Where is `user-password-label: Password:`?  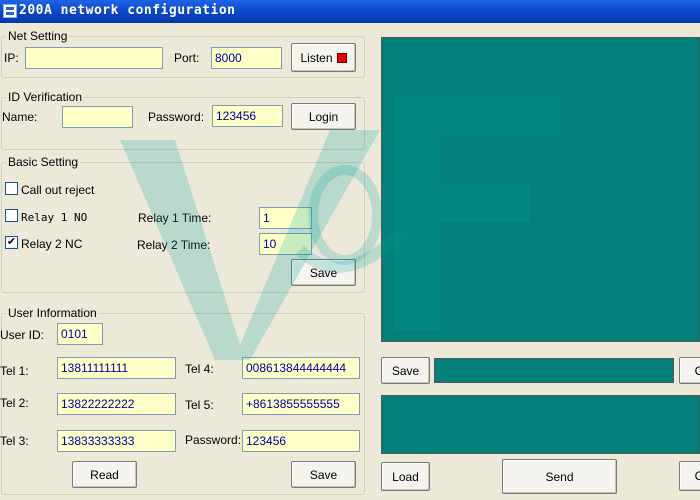
user-password-label: Password: is located at coordinates (213, 440).